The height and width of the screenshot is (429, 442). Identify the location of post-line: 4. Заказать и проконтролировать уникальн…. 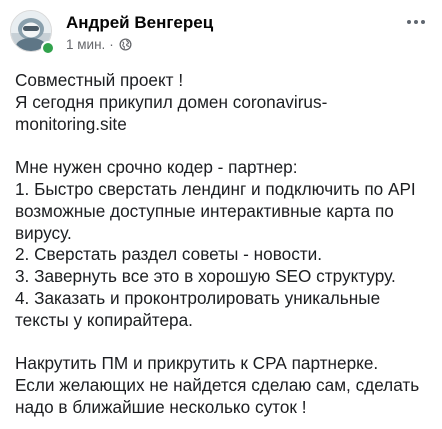
(198, 297).